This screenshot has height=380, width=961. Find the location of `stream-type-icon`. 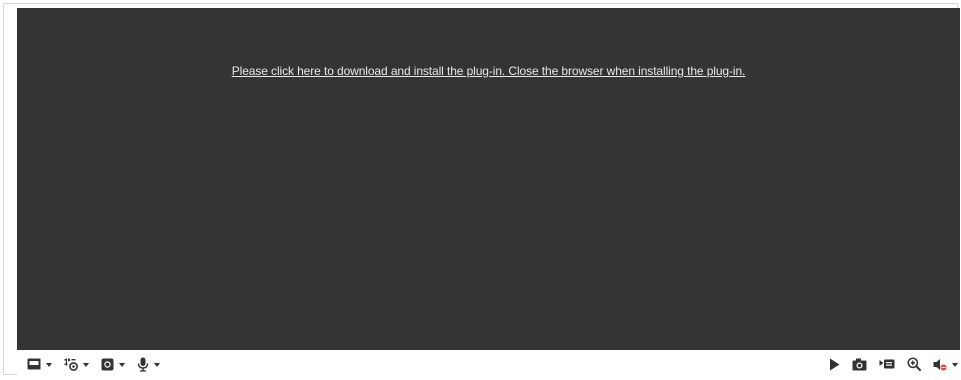

stream-type-icon is located at coordinates (71, 364).